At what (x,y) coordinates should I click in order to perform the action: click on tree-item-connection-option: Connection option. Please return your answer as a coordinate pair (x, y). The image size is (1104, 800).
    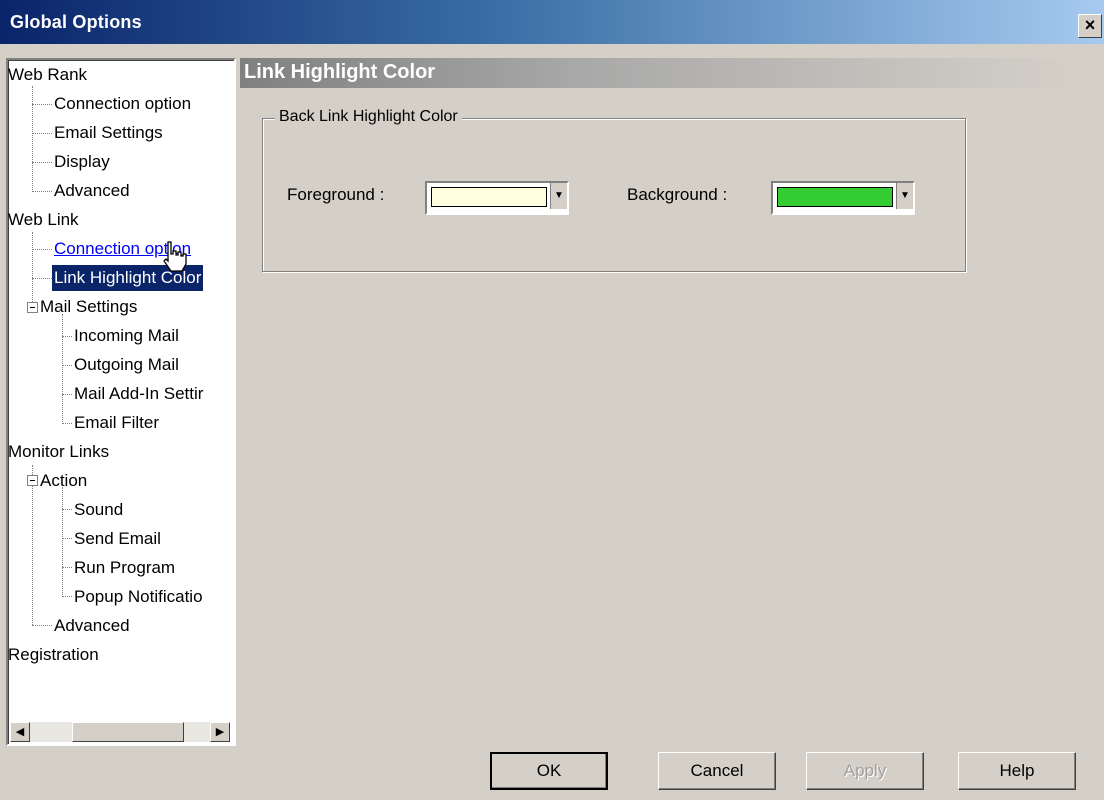
    Looking at the image, I should click on (122, 104).